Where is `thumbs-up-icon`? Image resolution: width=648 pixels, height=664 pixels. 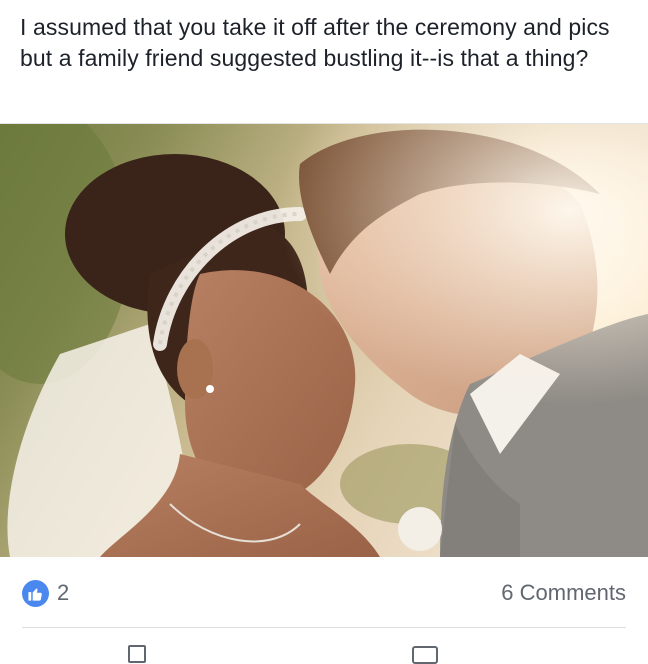 thumbs-up-icon is located at coordinates (35, 593).